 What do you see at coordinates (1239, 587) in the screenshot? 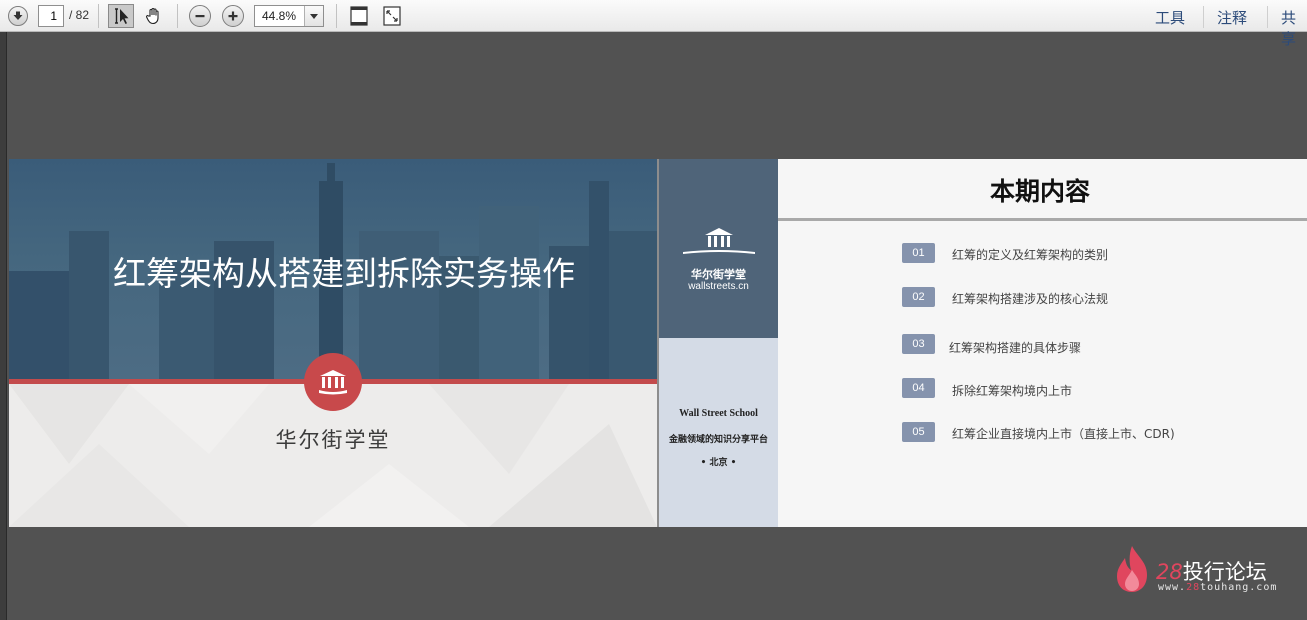
I see `watermark-url-suffix: touhang.com` at bounding box center [1239, 587].